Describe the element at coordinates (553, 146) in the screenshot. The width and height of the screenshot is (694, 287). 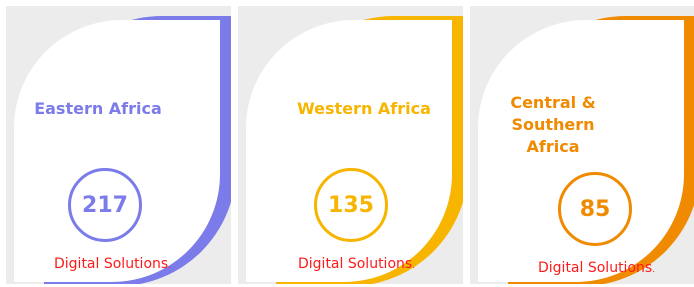
I see `region-title-line-2: Africa` at that location.